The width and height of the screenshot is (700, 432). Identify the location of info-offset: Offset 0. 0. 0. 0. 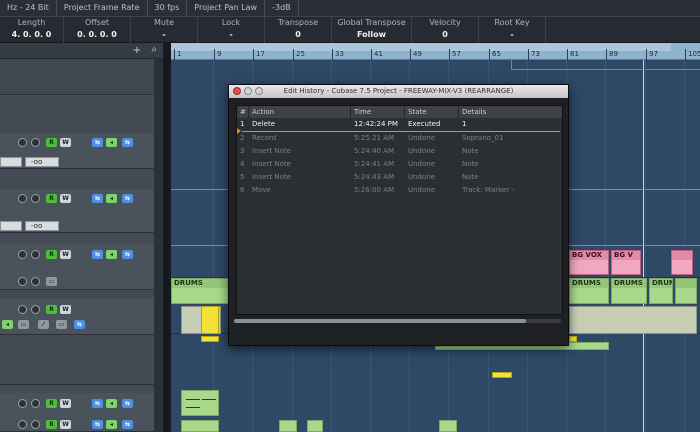
(97, 30).